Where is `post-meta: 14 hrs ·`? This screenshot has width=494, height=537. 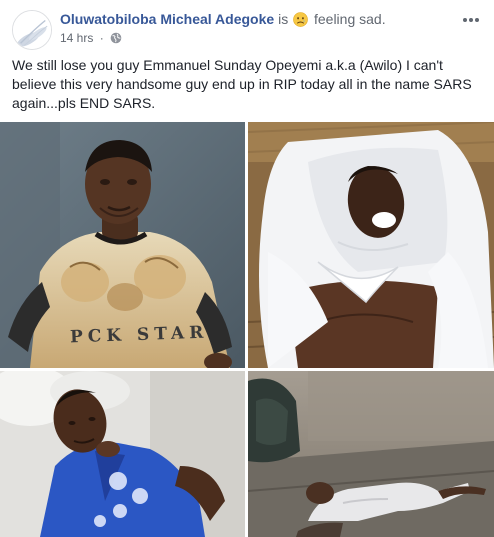 post-meta: 14 hrs · is located at coordinates (91, 38).